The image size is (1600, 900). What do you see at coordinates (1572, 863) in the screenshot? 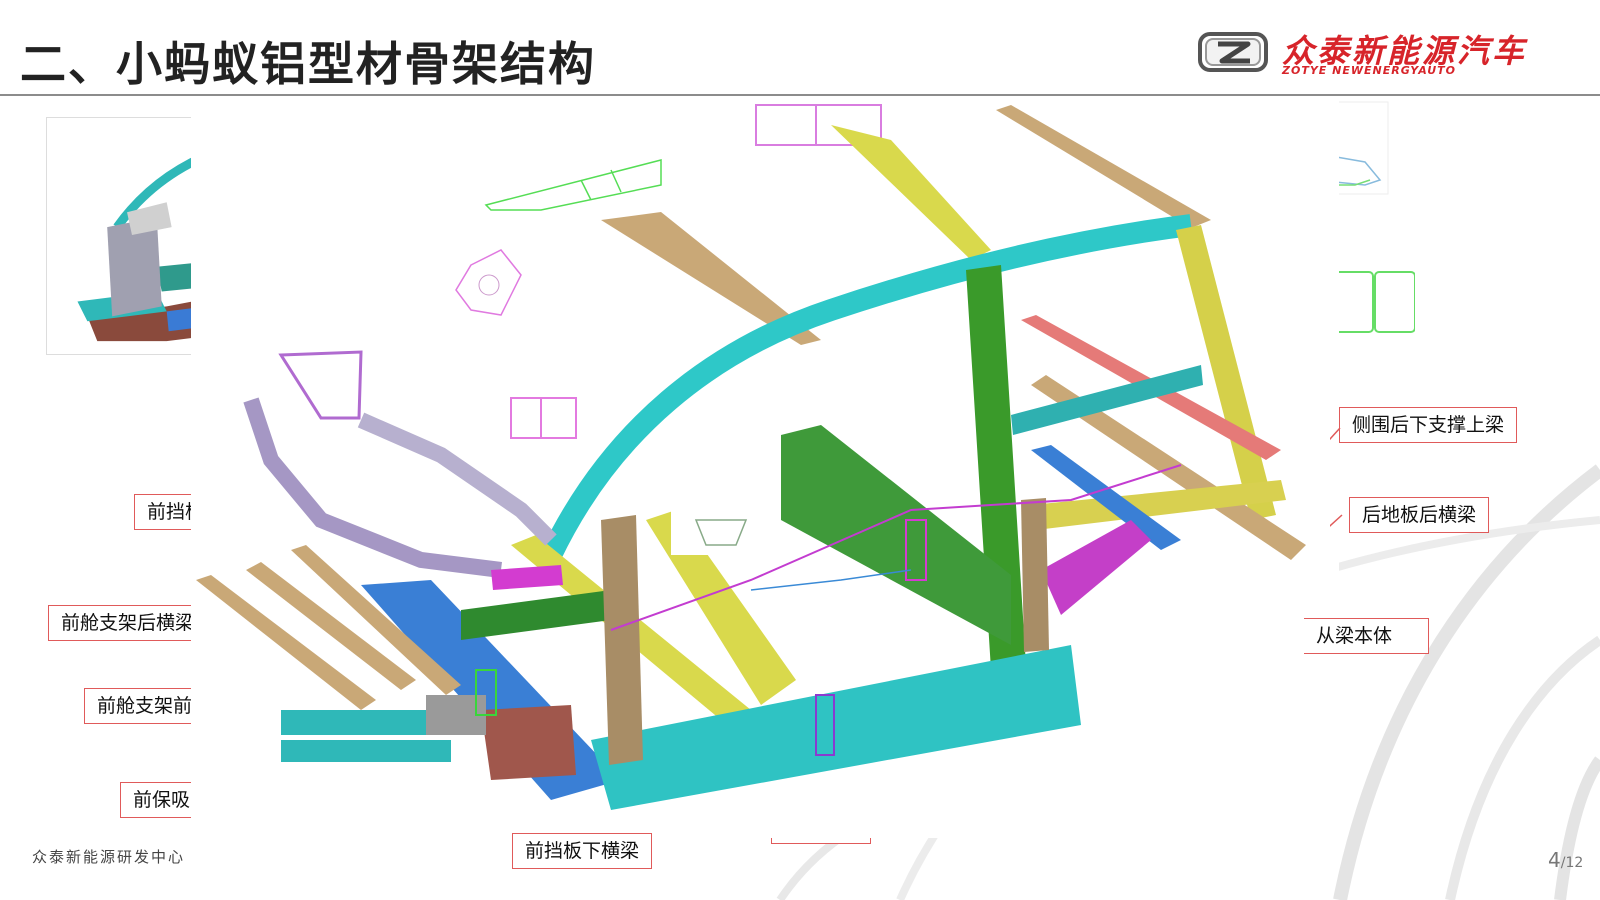
I see `page-total: /12` at bounding box center [1572, 863].